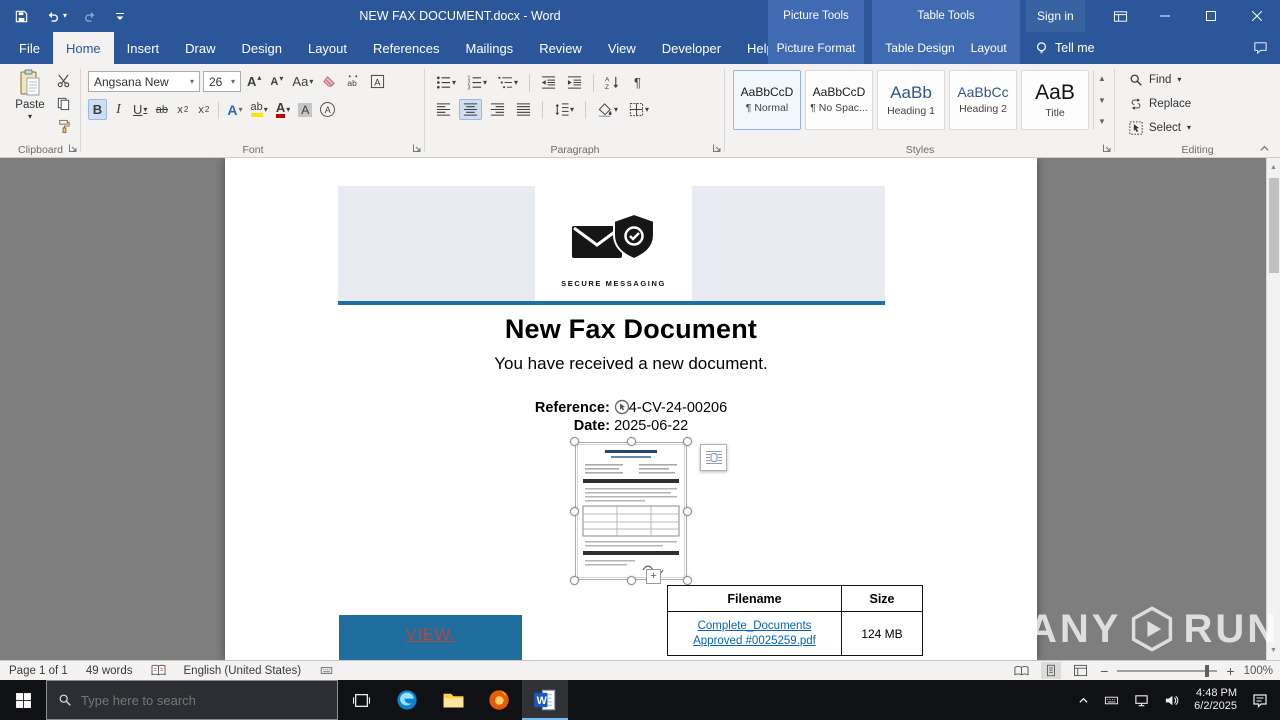 The image size is (1280, 720). I want to click on styles-scroll-up-icon: ▲, so click(1102, 78).